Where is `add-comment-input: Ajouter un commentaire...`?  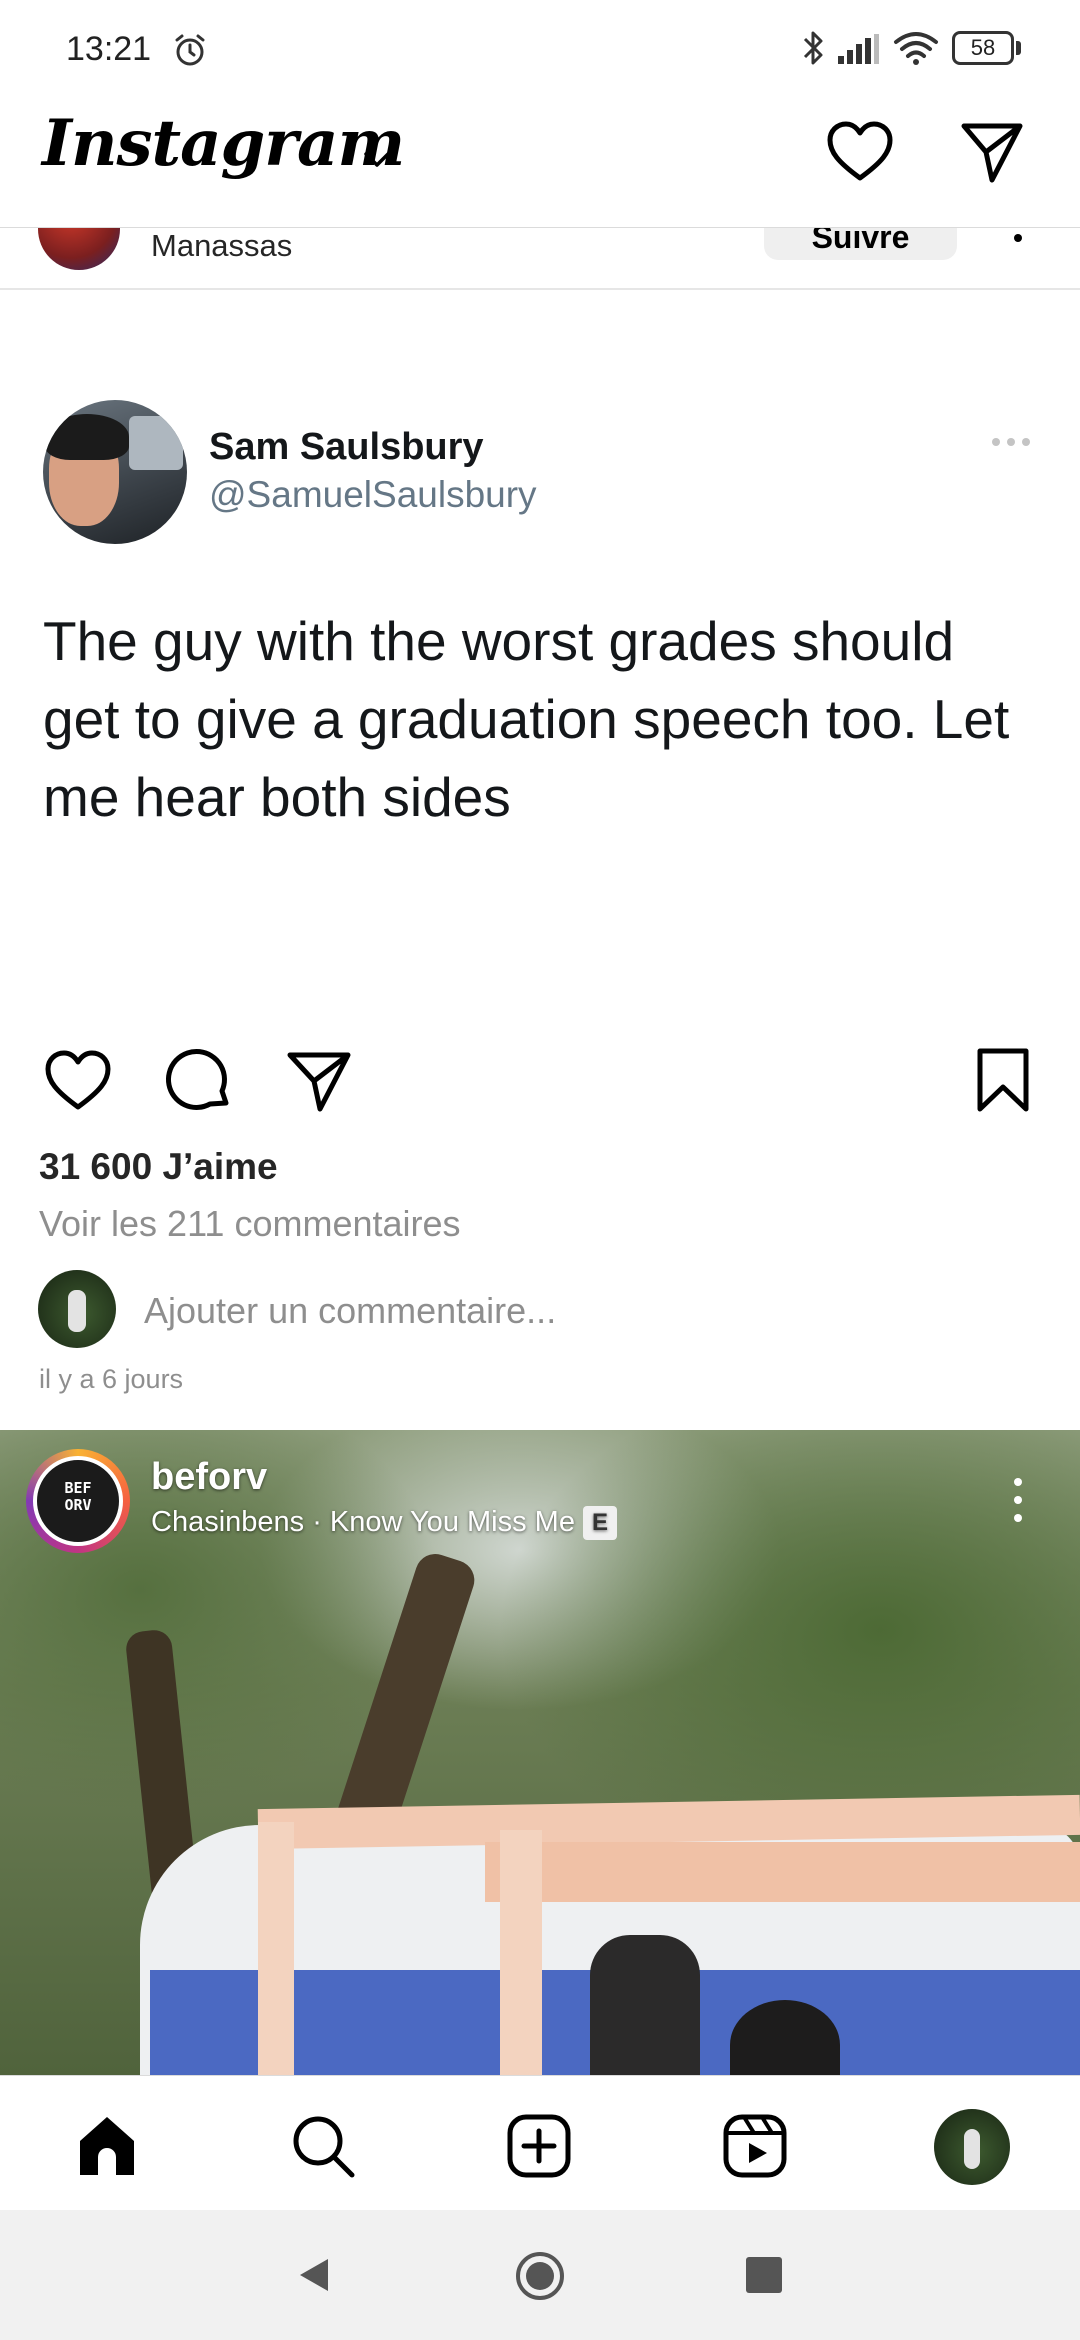 add-comment-input: Ajouter un commentaire... is located at coordinates (350, 1311).